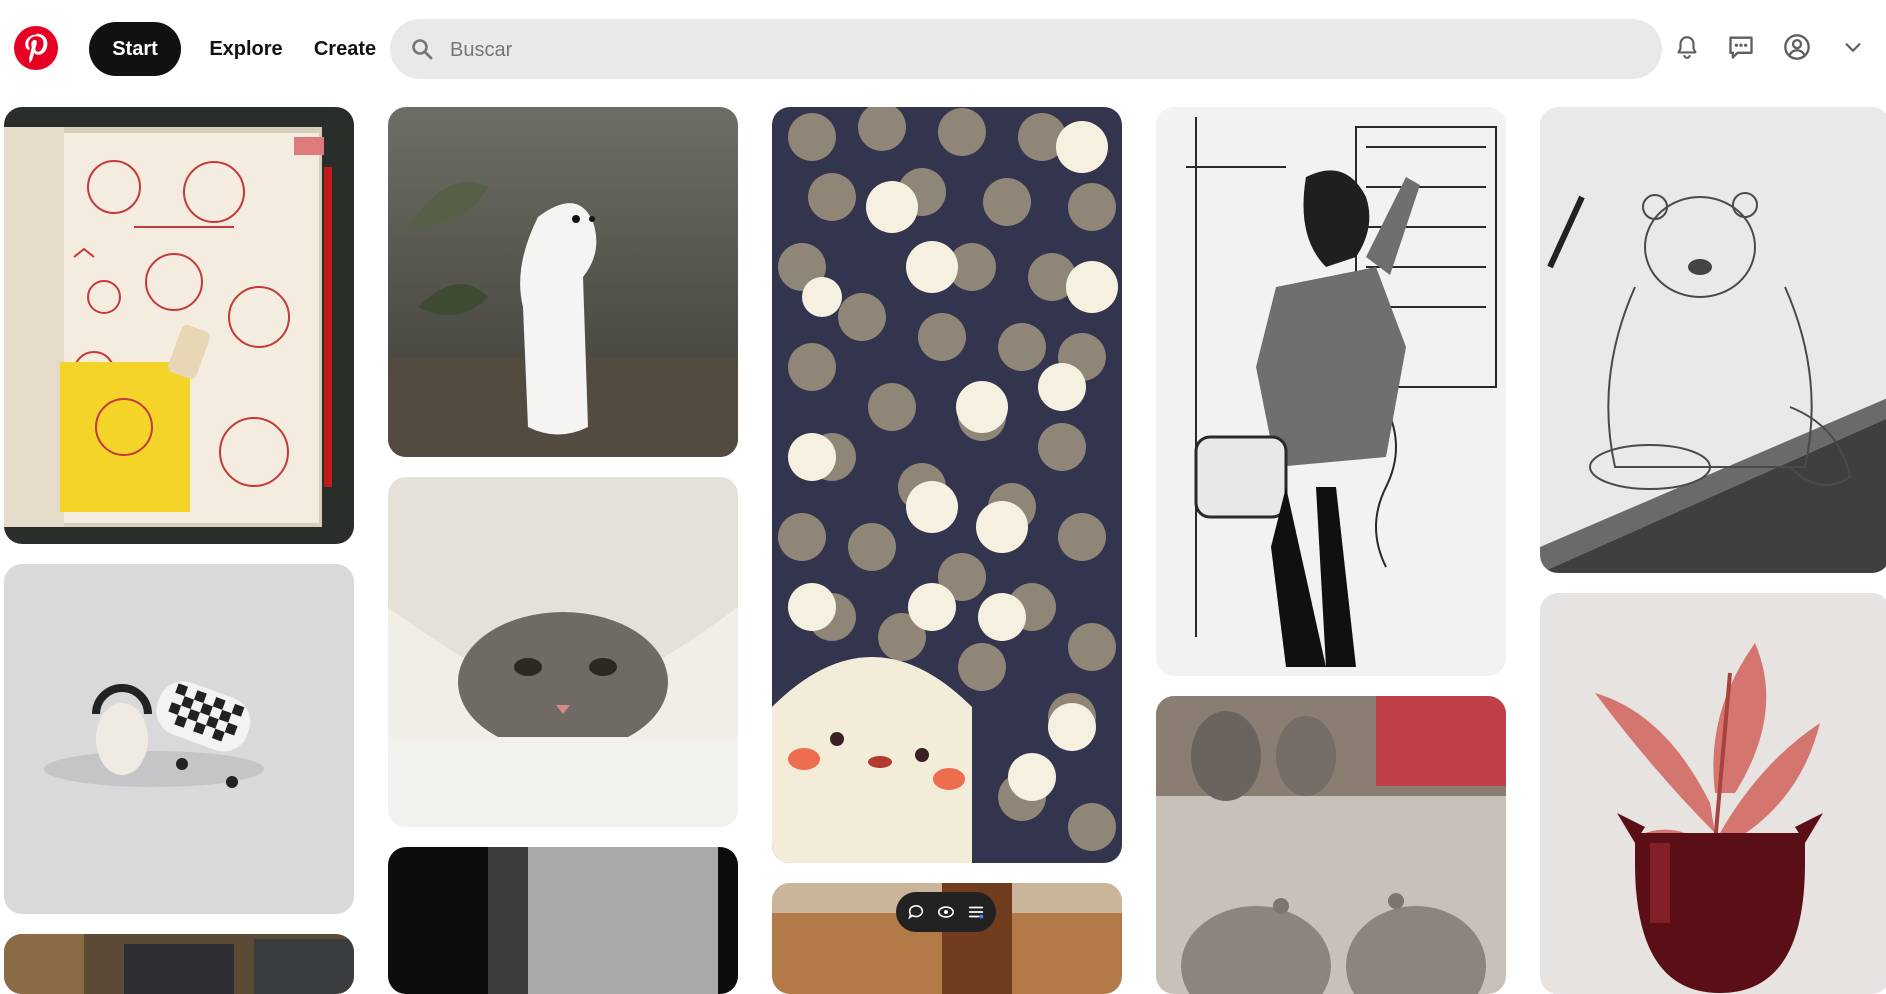 This screenshot has height=994, width=1886. I want to click on pin-cat-sketchbook, so click(179, 325).